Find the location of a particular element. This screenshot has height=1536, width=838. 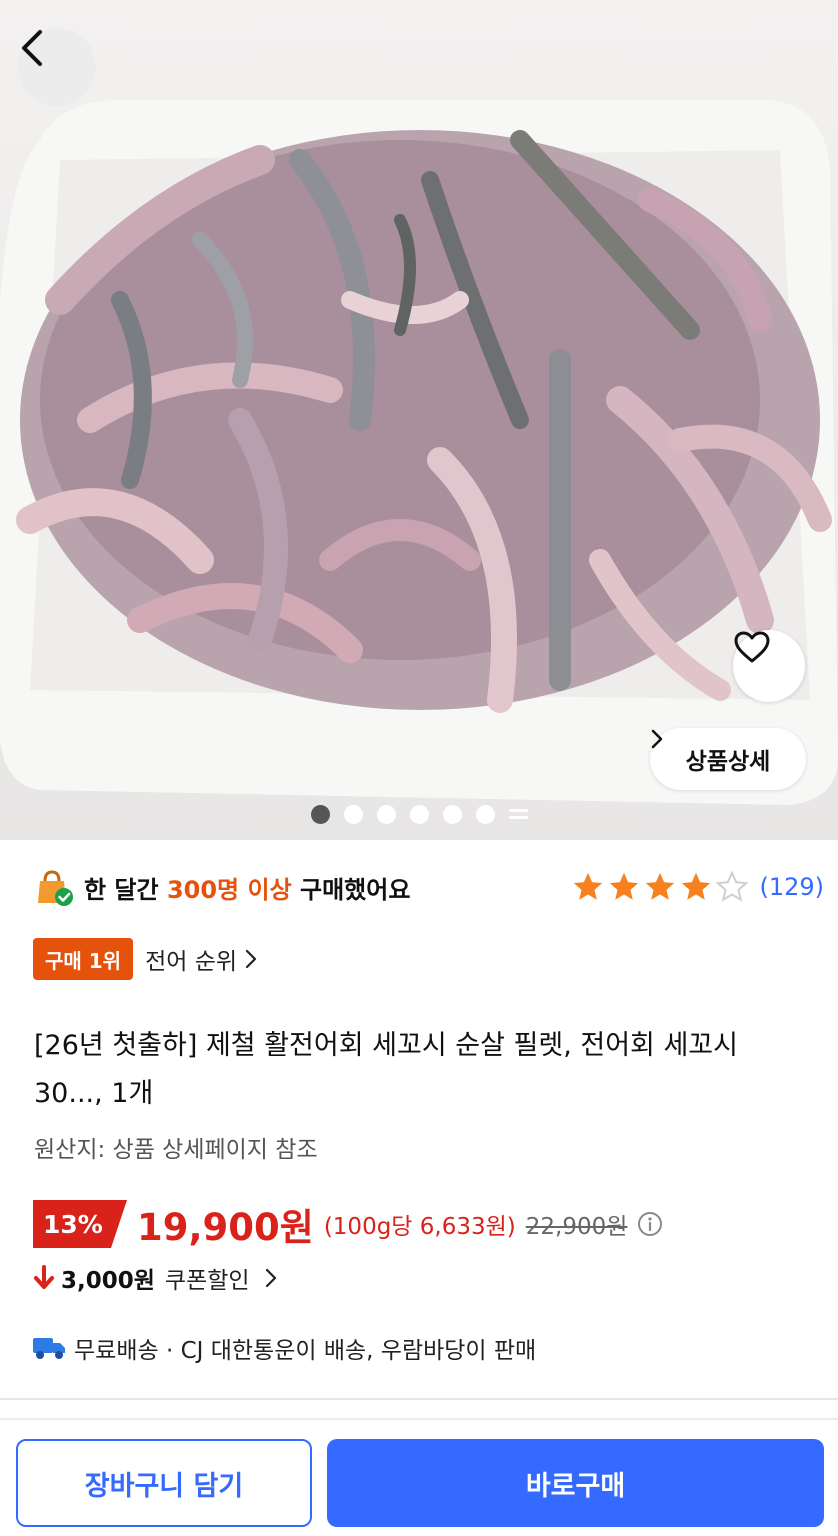

origin-info: 원산지: 상품 상세페이지 참조 is located at coordinates (176, 1150).